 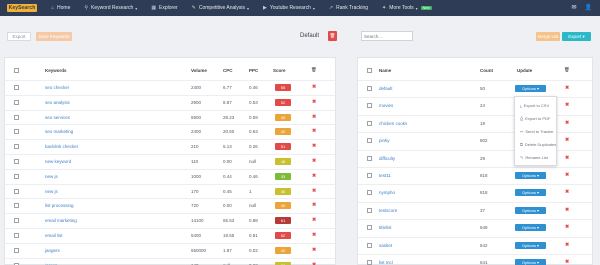 What do you see at coordinates (385, 70) in the screenshot?
I see `col-name: Name` at bounding box center [385, 70].